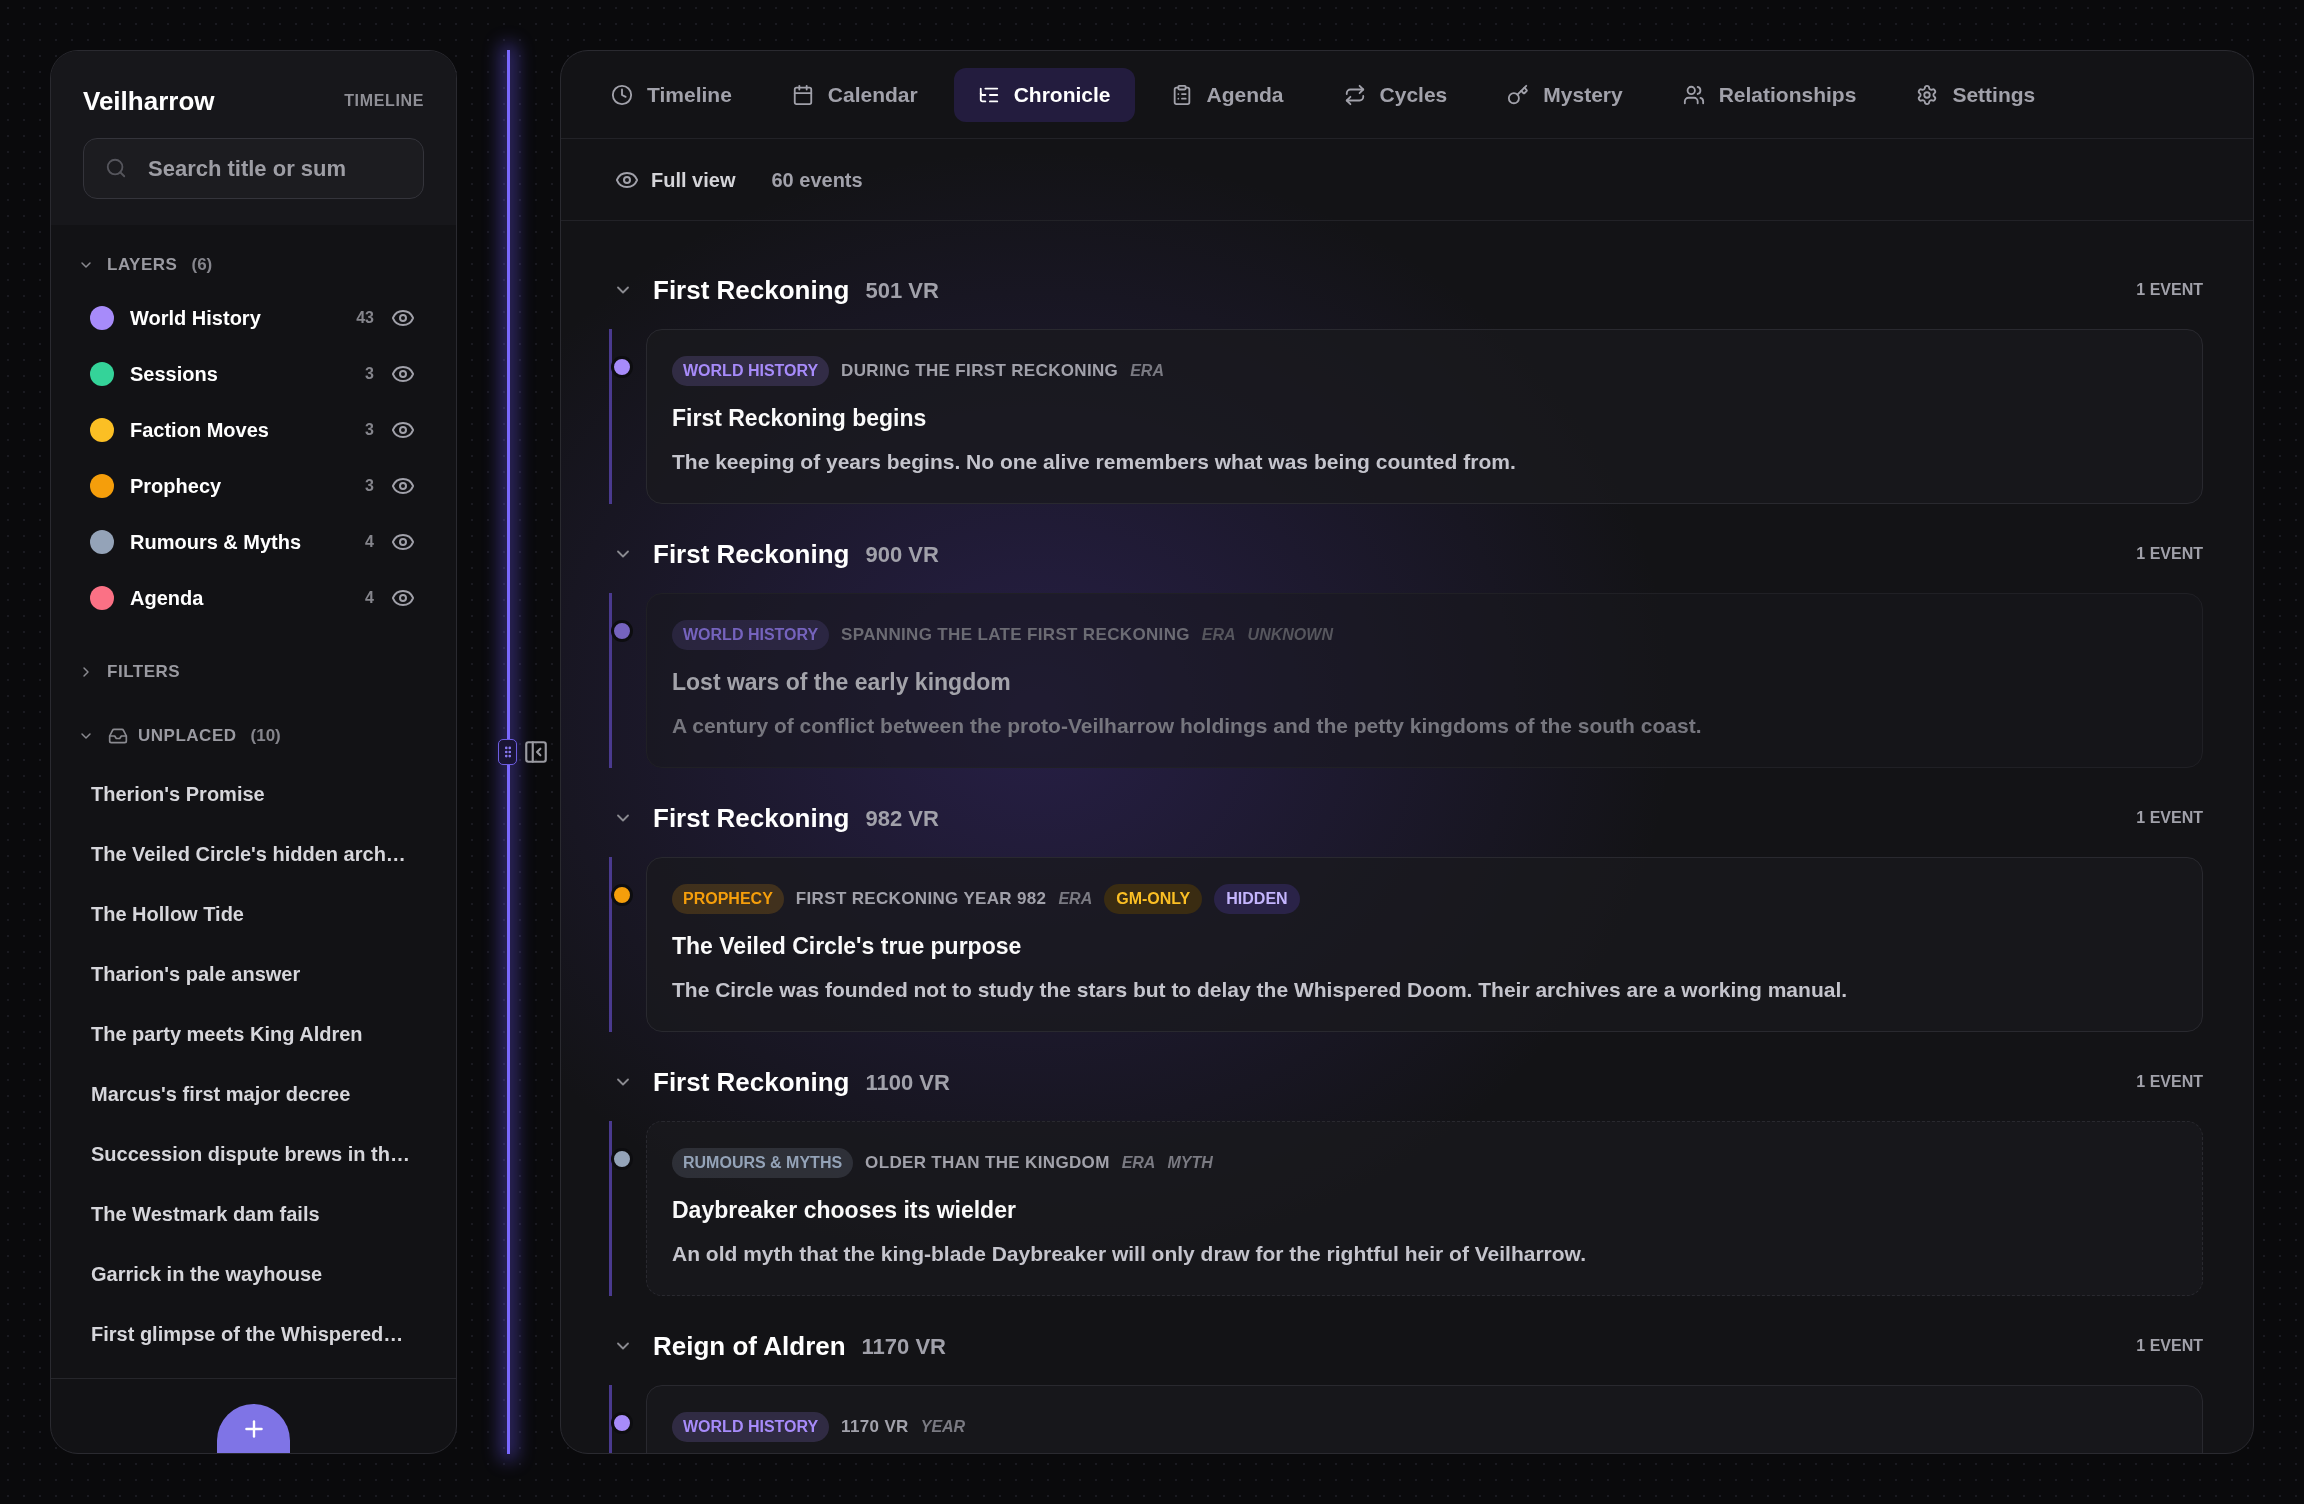 The image size is (2304, 1504). What do you see at coordinates (1693, 94) in the screenshot?
I see `users-icon` at bounding box center [1693, 94].